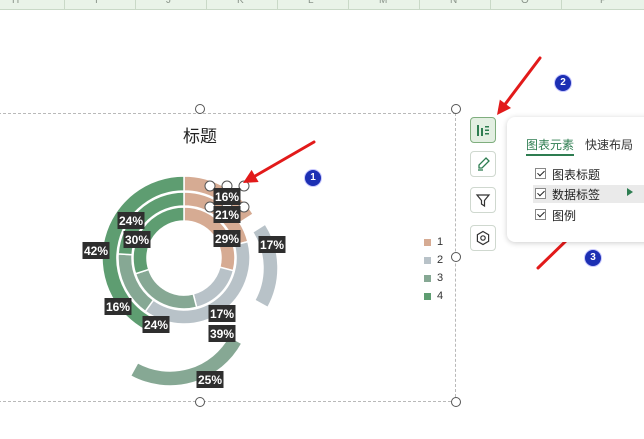 The width and height of the screenshot is (644, 439). I want to click on option-chart-title: 图表标题, so click(588, 174).